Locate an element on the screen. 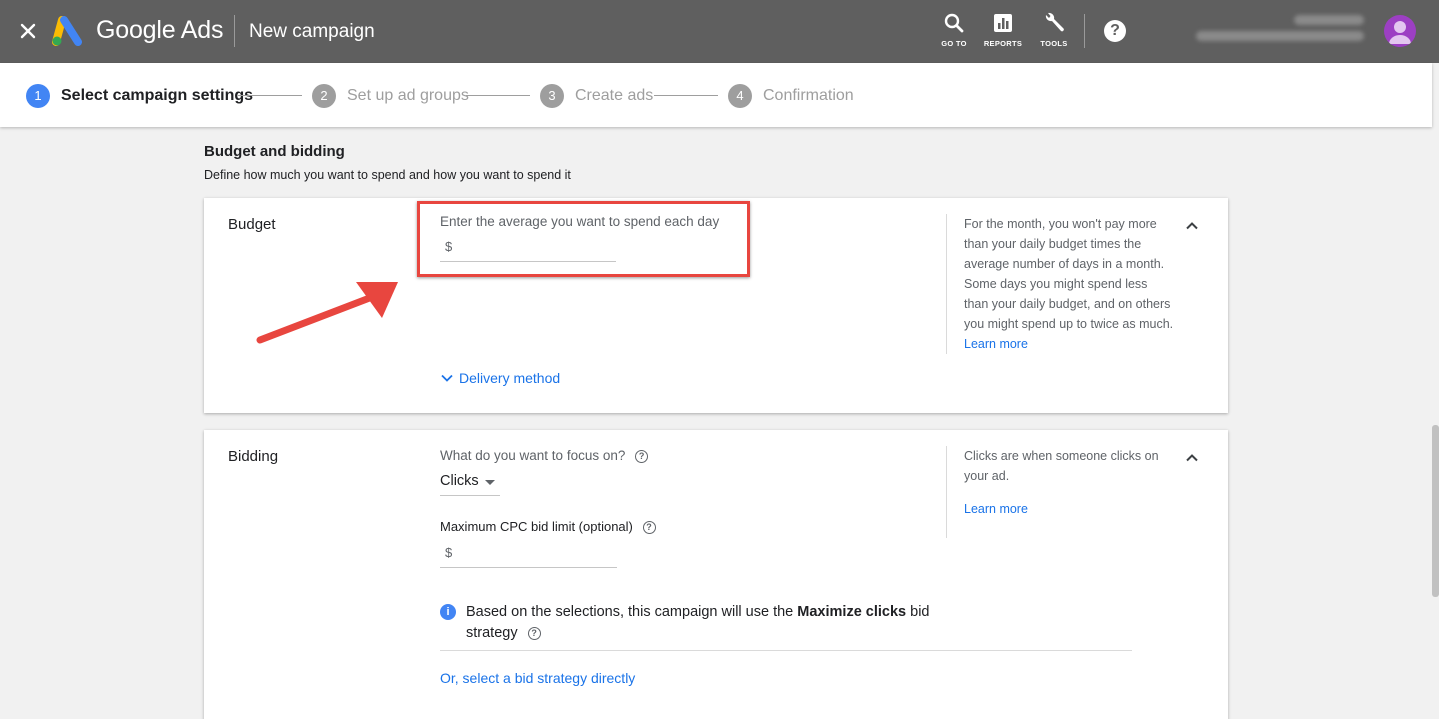  wrench-icon is located at coordinates (1054, 22).